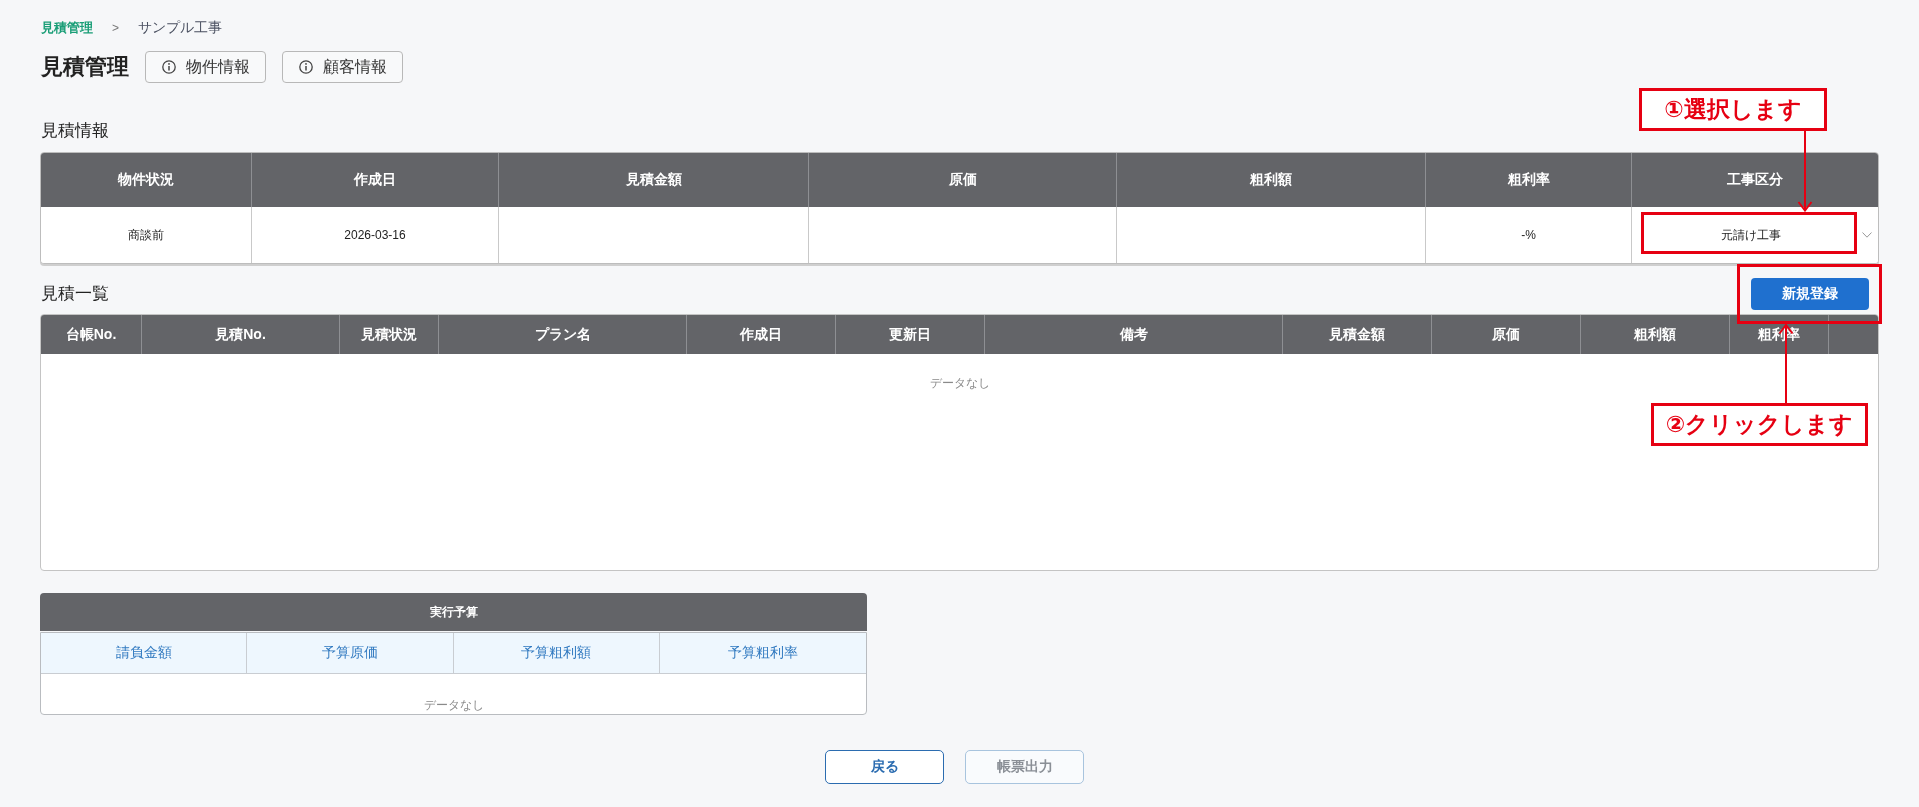  I want to click on table-cell: 商談前, so click(146, 235).